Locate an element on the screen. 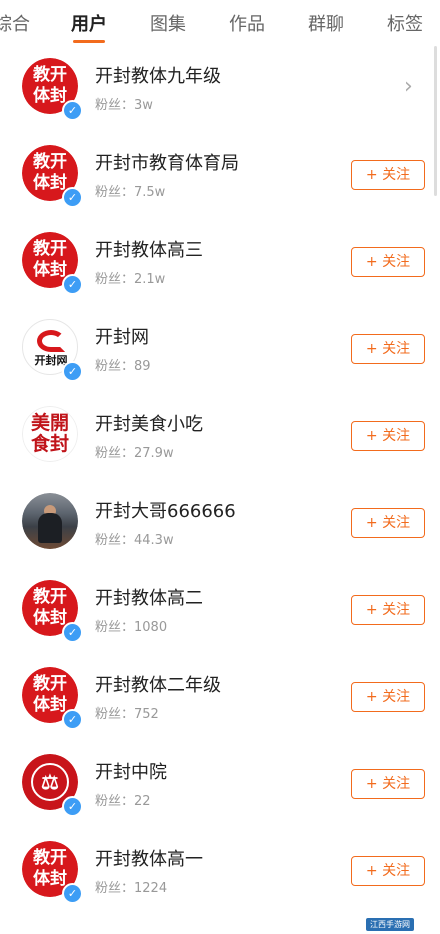 This screenshot has width=440, height=934. person-body-icon is located at coordinates (50, 528).